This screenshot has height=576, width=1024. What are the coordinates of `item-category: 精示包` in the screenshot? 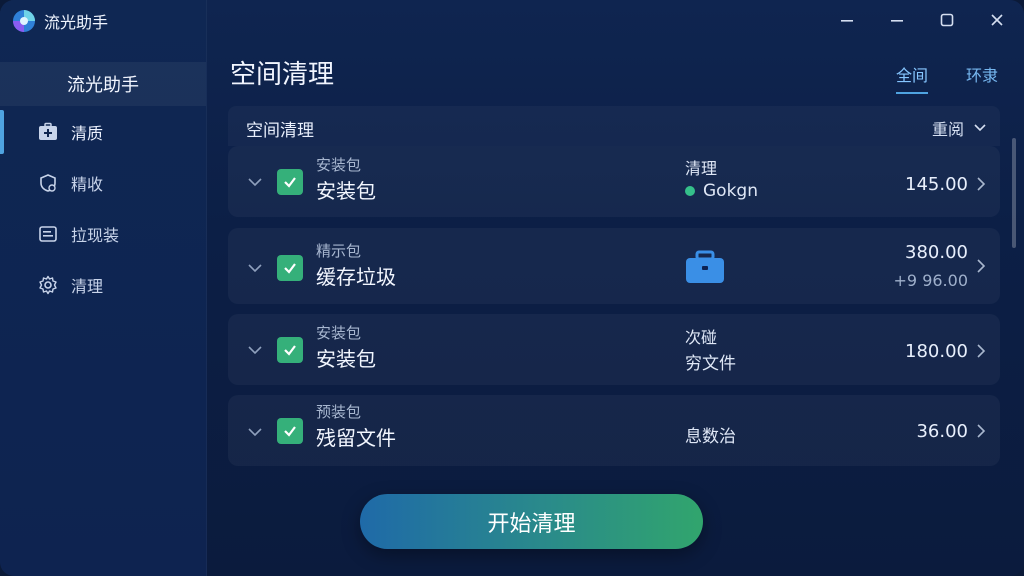 It's located at (339, 251).